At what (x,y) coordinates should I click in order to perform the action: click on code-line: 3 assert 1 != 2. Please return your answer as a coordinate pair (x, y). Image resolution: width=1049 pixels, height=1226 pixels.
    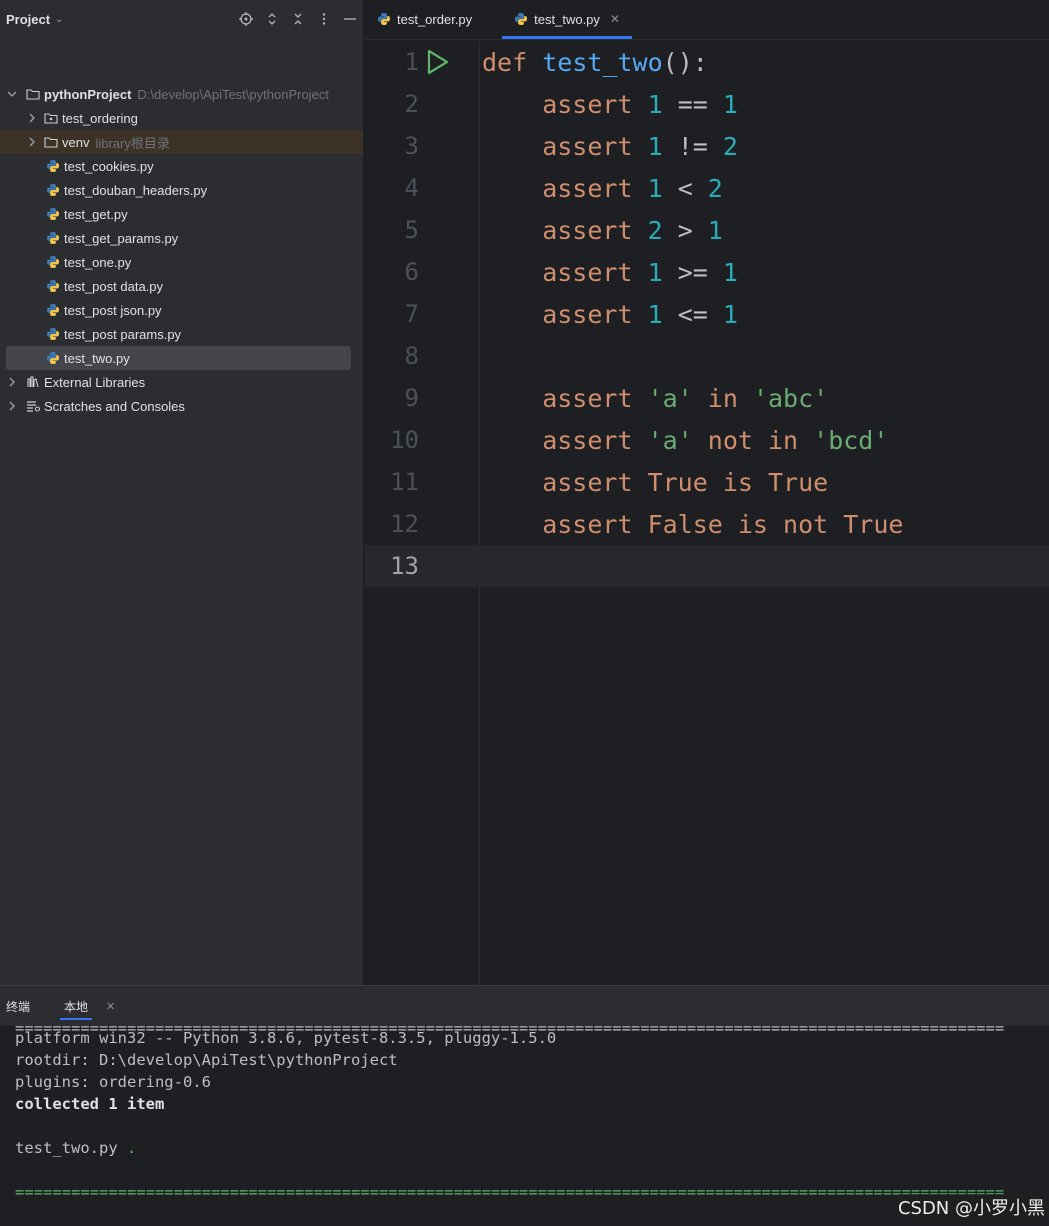
    Looking at the image, I should click on (707, 146).